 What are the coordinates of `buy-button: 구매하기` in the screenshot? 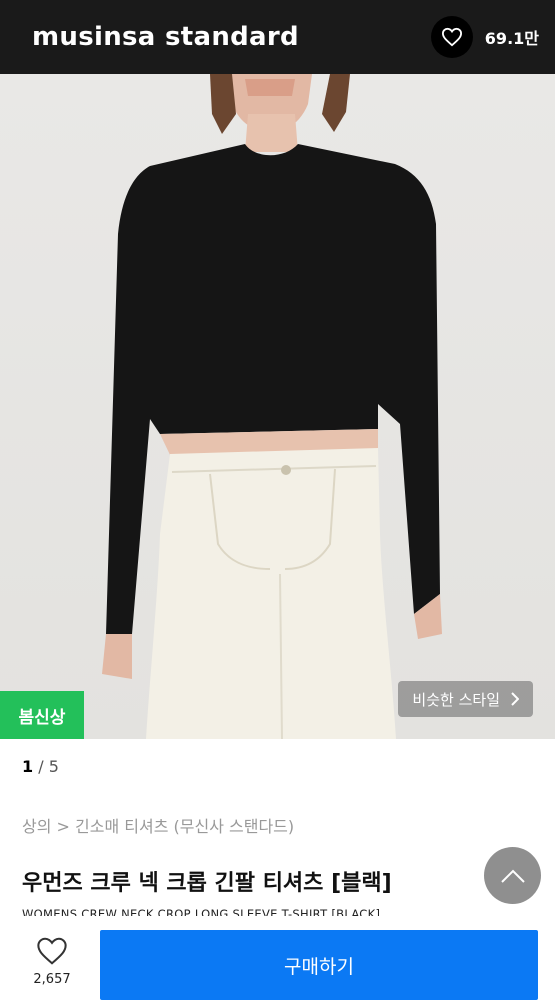 It's located at (319, 965).